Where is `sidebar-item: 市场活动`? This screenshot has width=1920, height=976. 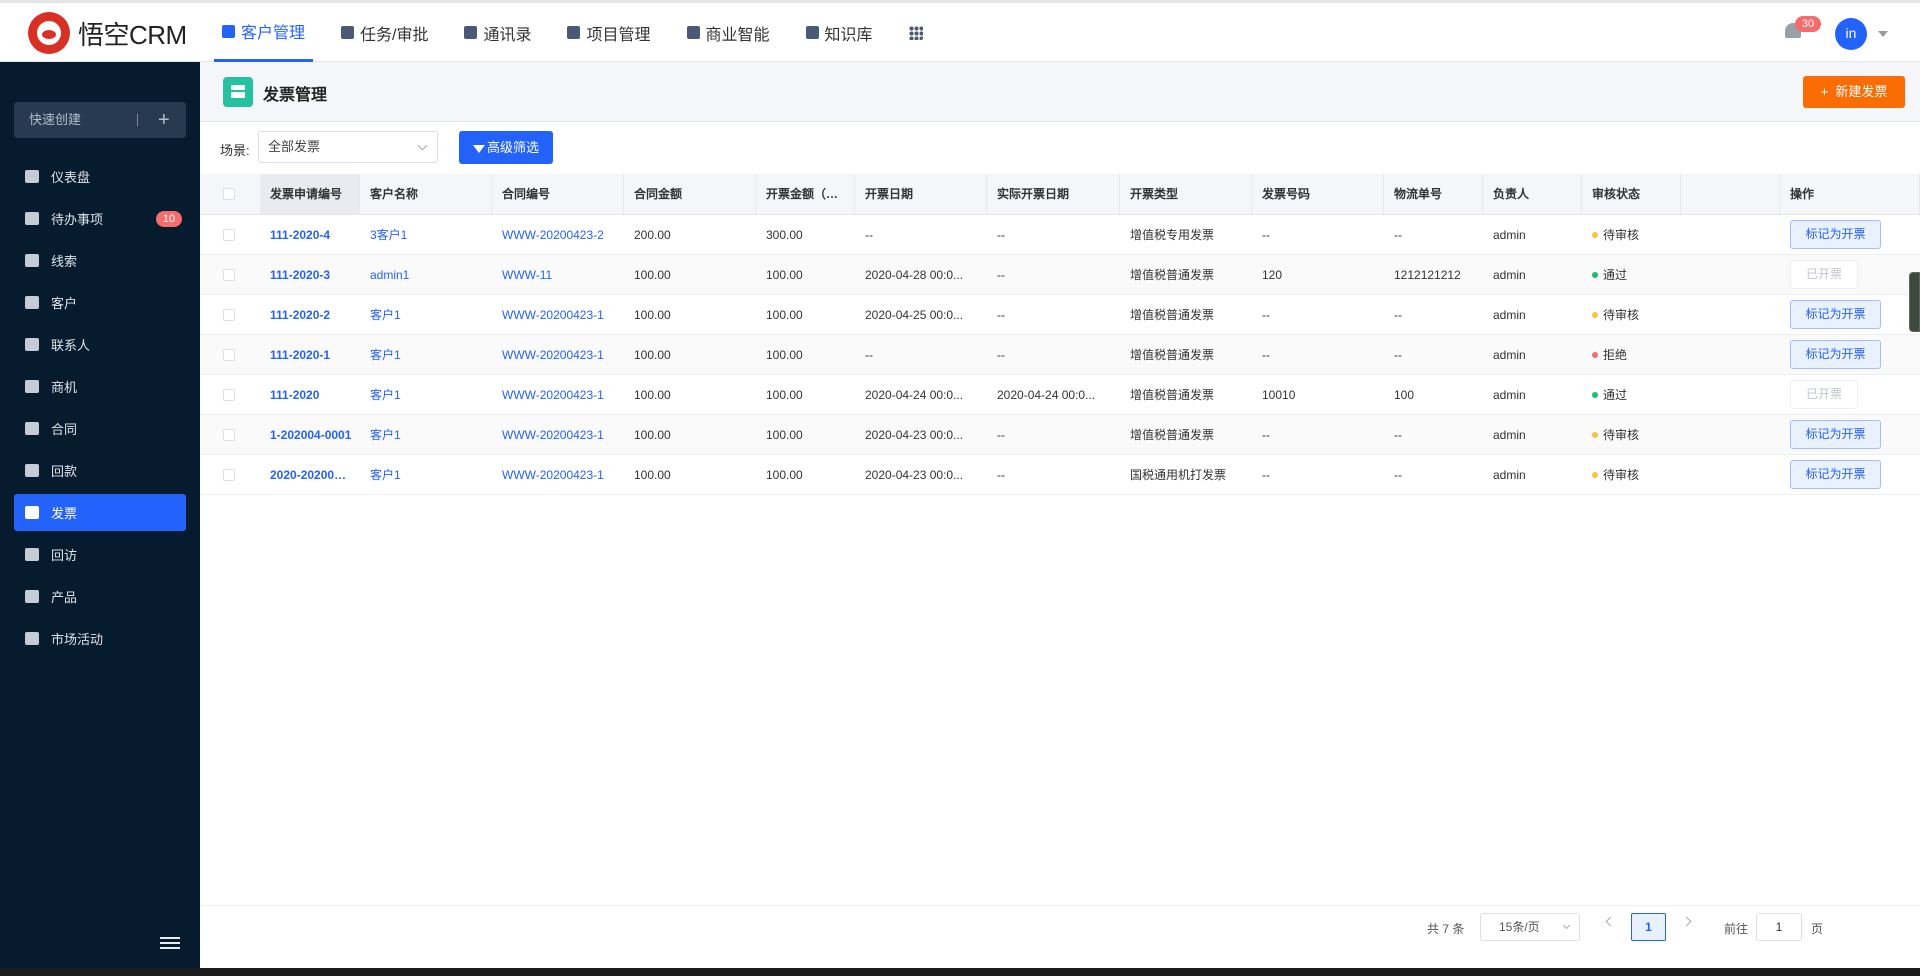 sidebar-item: 市场活动 is located at coordinates (100, 638).